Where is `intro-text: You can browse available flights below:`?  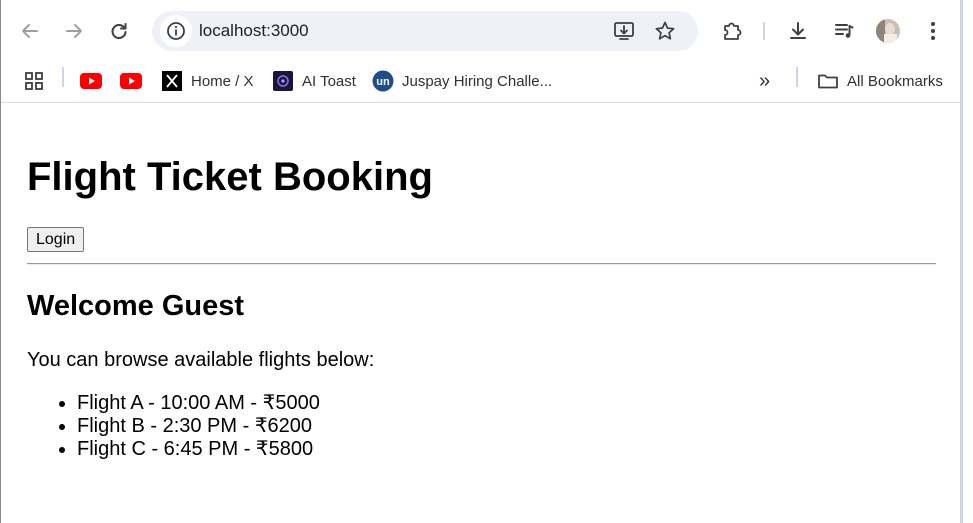
intro-text: You can browse available flights below: is located at coordinates (201, 360).